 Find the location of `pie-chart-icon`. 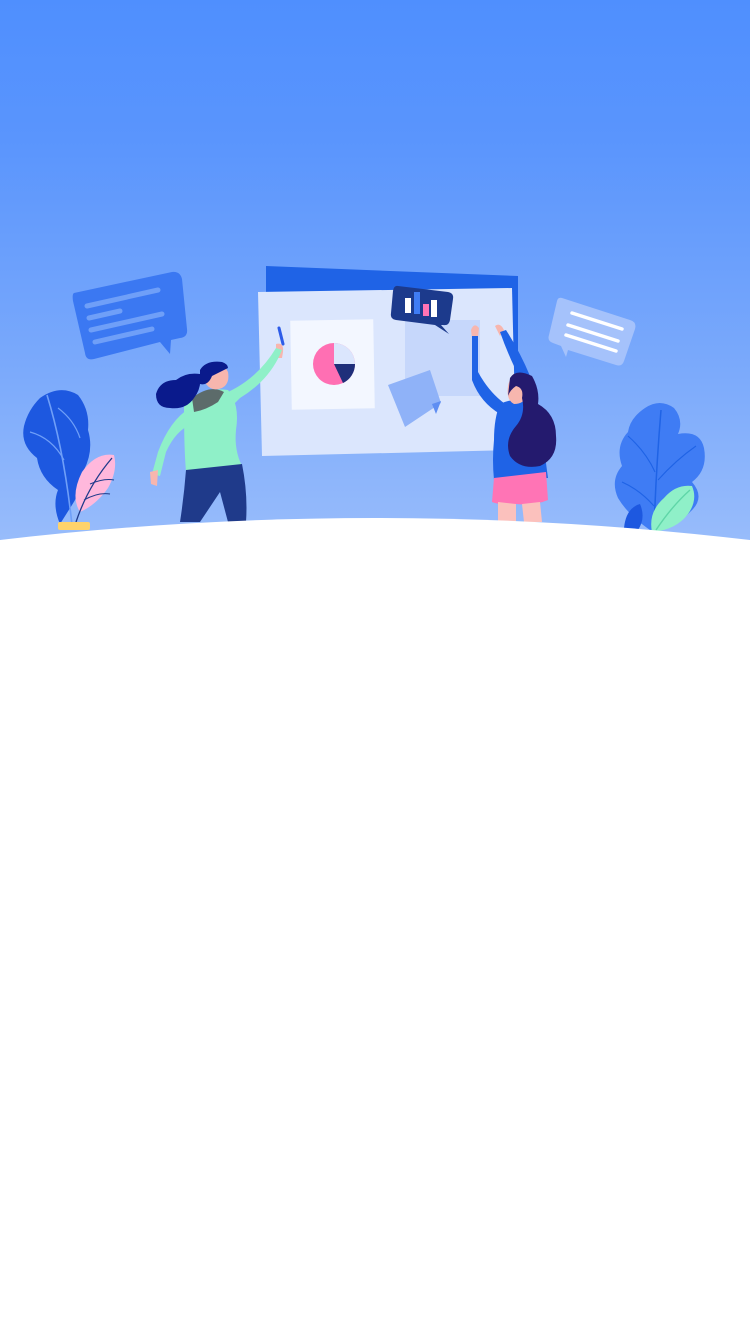

pie-chart-icon is located at coordinates (332, 364).